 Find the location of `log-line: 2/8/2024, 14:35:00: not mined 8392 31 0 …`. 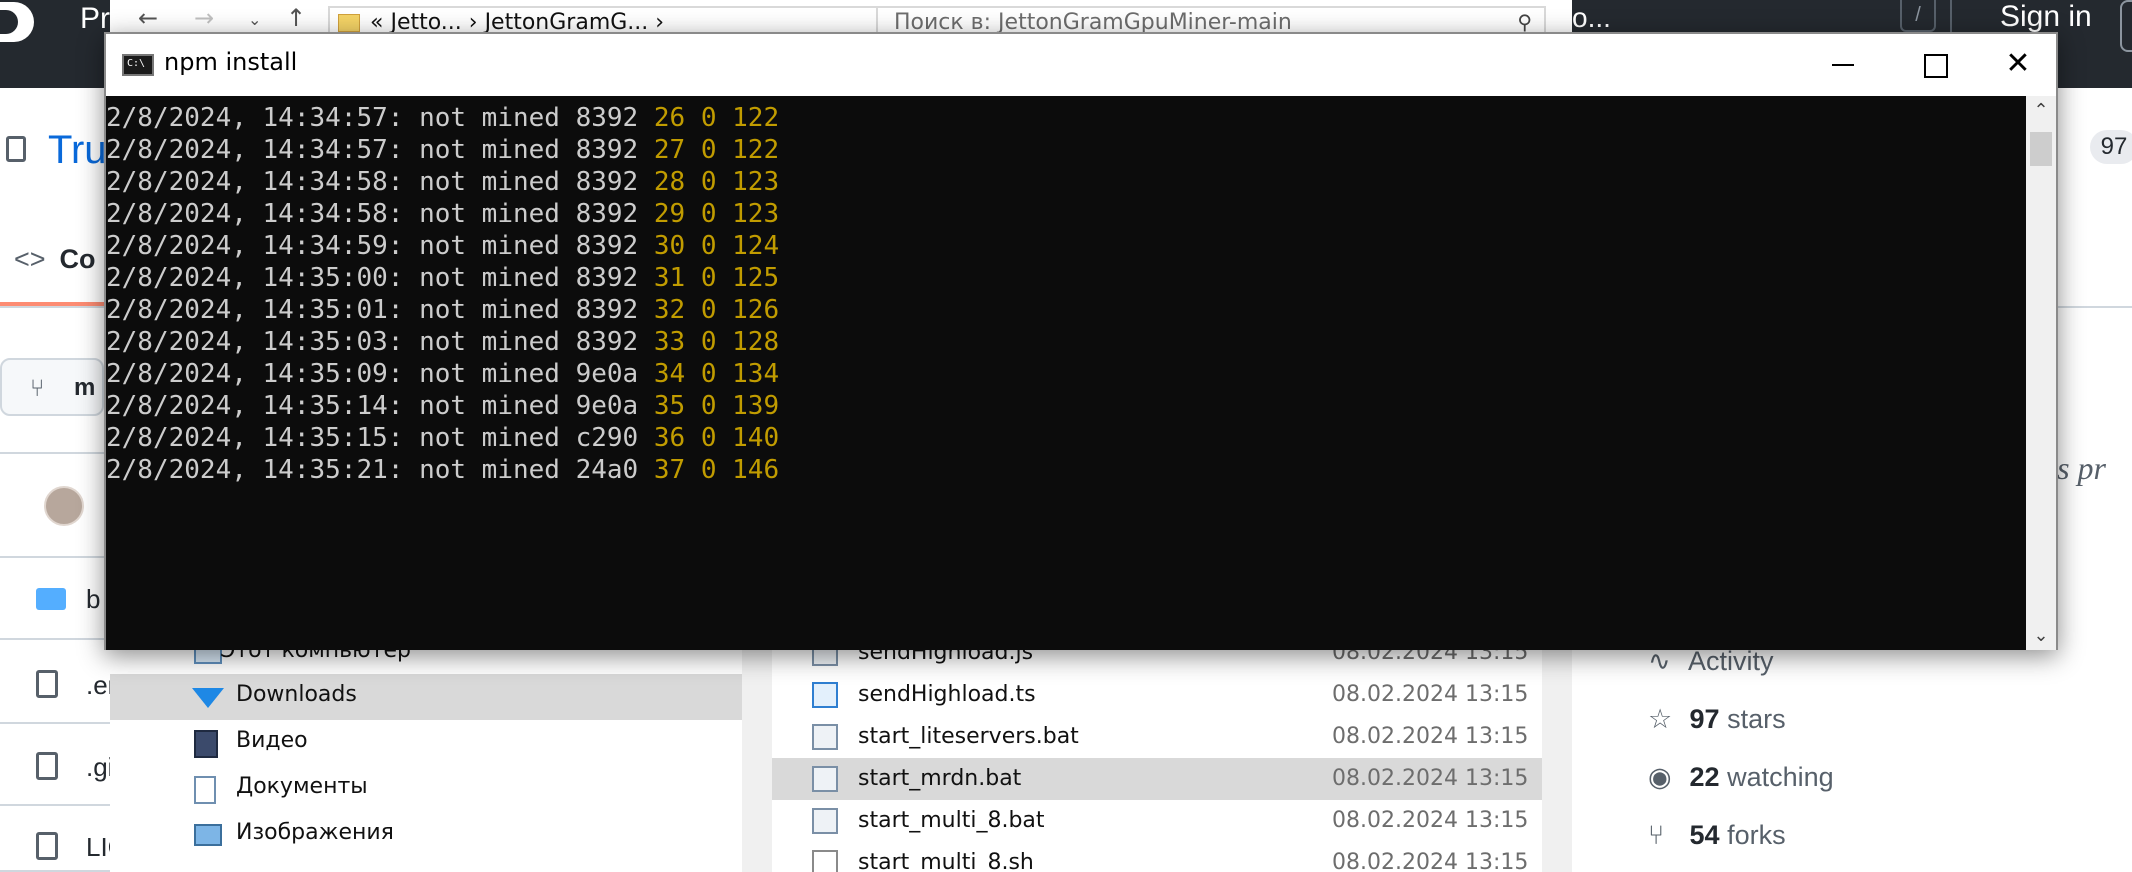

log-line: 2/8/2024, 14:35:00: not mined 8392 31 0 … is located at coordinates (1066, 278).